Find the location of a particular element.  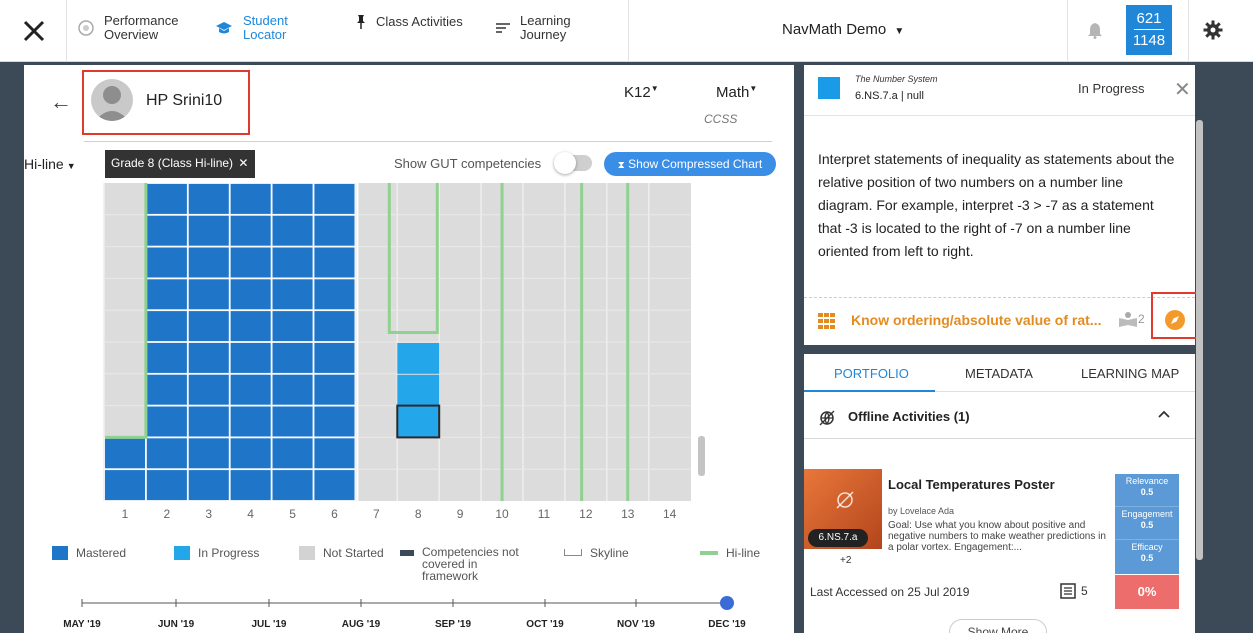

compass-icon is located at coordinates (1175, 320).